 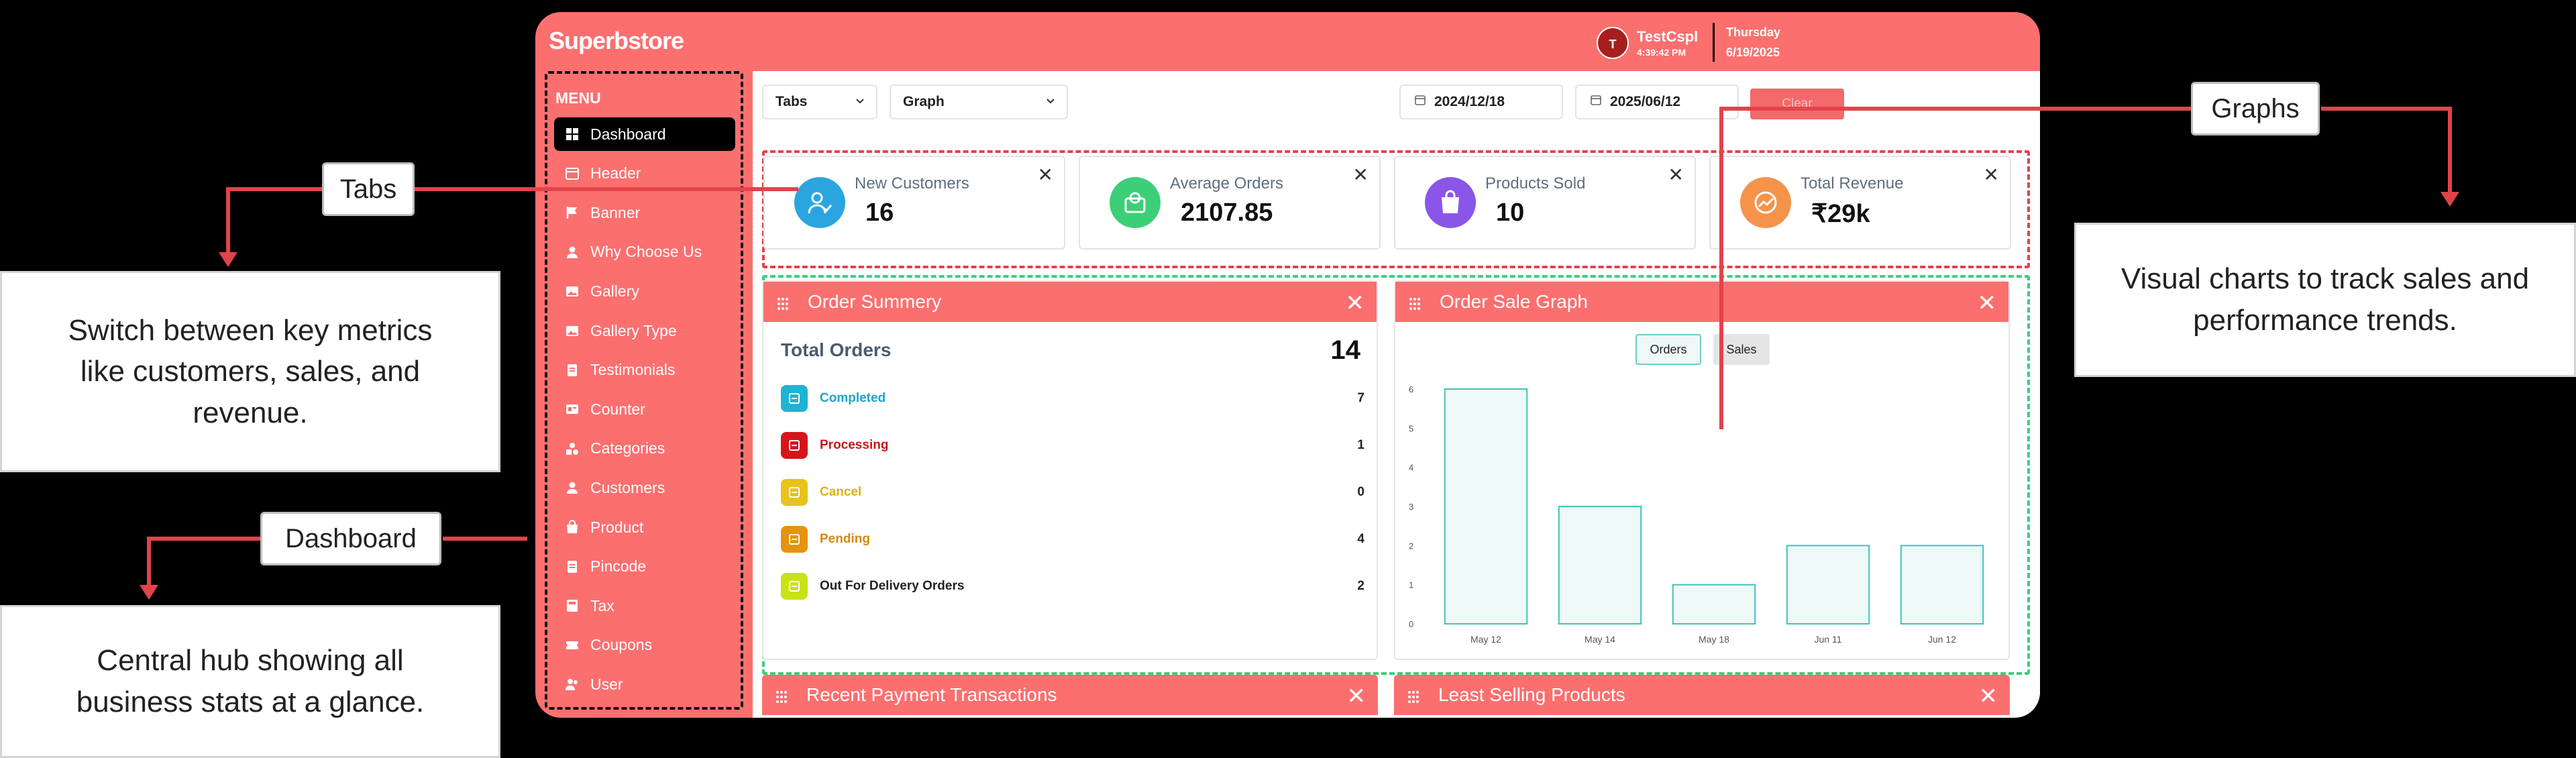 I want to click on sidebar-item-label: Product, so click(x=617, y=527).